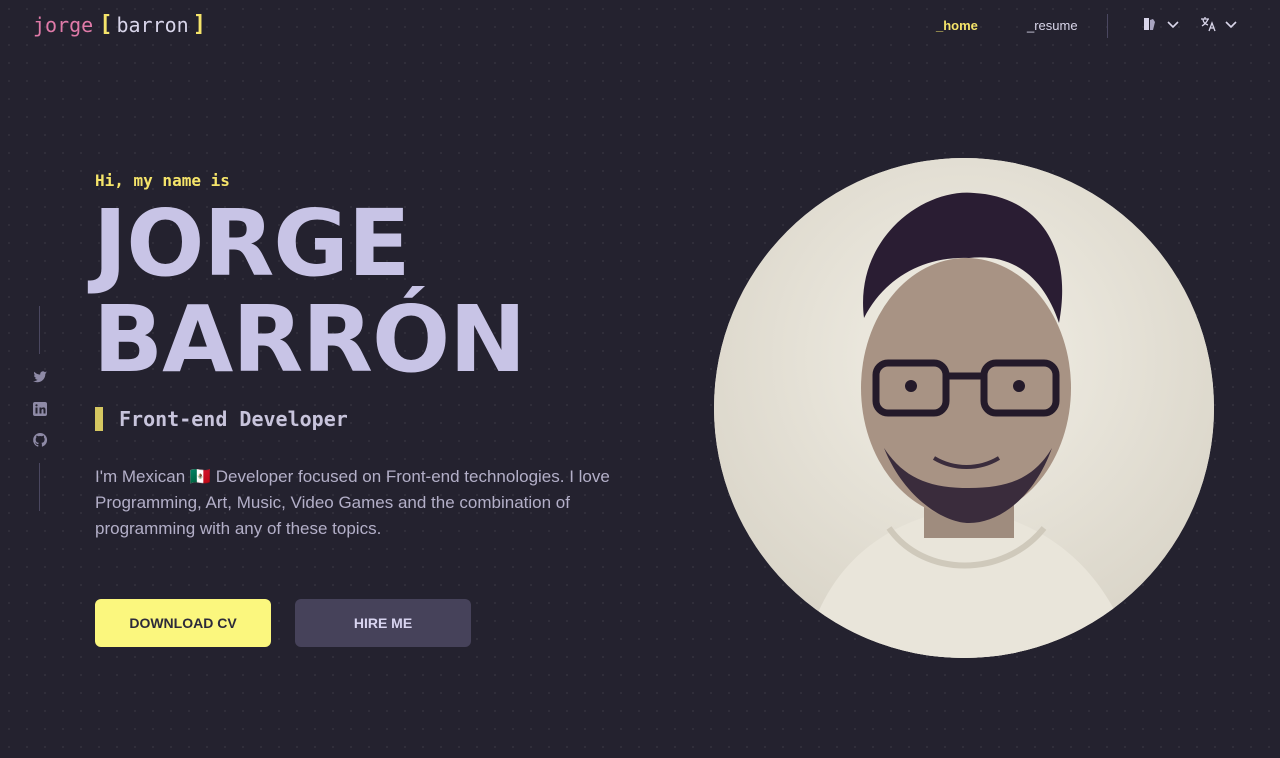  What do you see at coordinates (1219, 24) in the screenshot?
I see `language-dropdown` at bounding box center [1219, 24].